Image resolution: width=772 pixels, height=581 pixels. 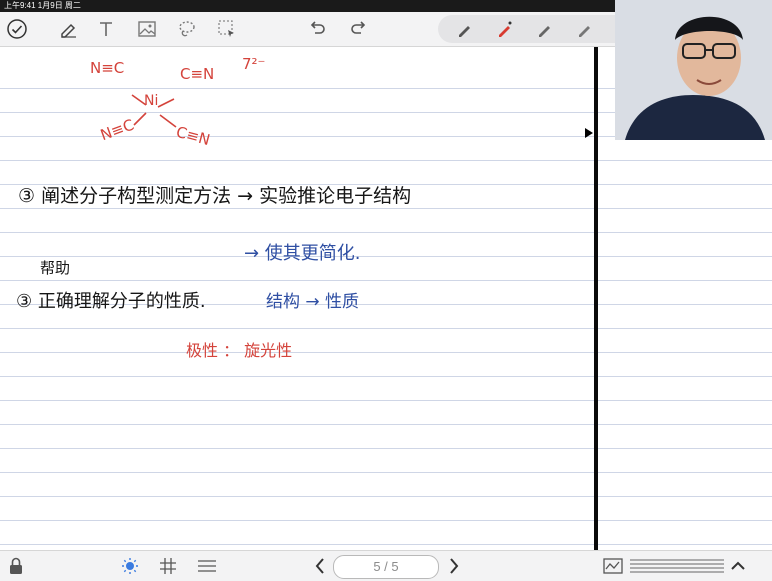 What do you see at coordinates (17, 29) in the screenshot?
I see `check-circle-icon` at bounding box center [17, 29].